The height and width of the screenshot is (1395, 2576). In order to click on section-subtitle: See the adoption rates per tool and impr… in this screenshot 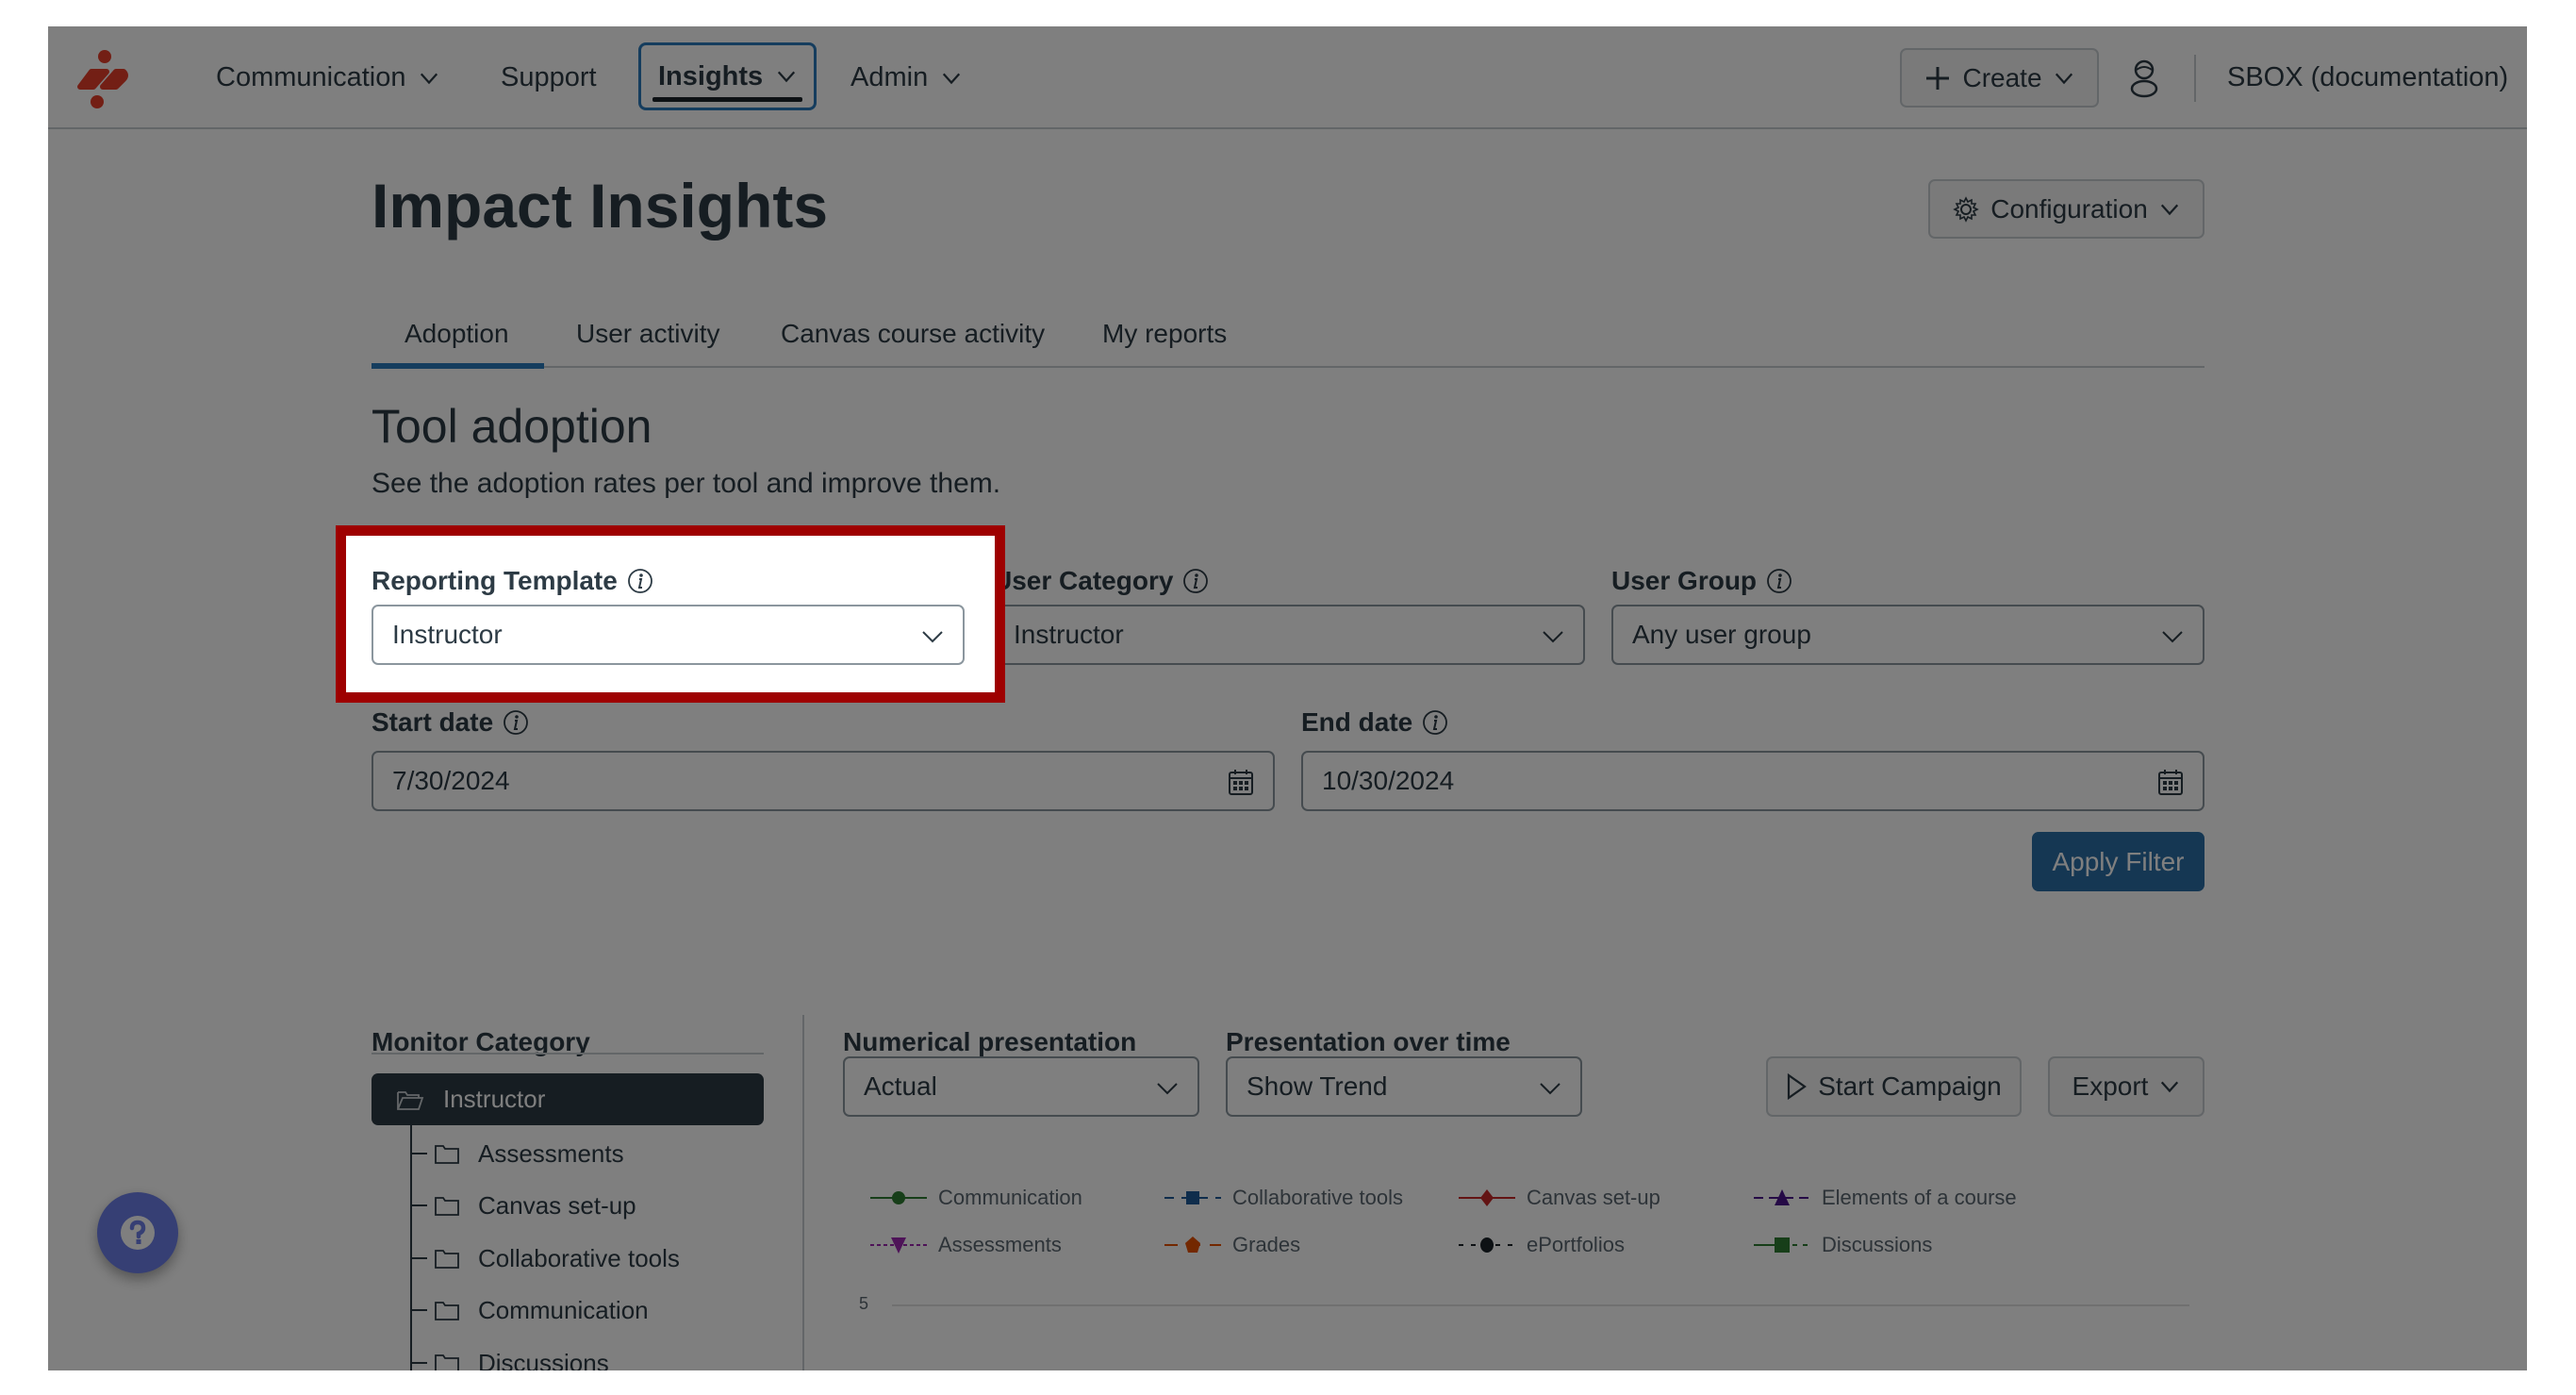, I will do `click(686, 483)`.